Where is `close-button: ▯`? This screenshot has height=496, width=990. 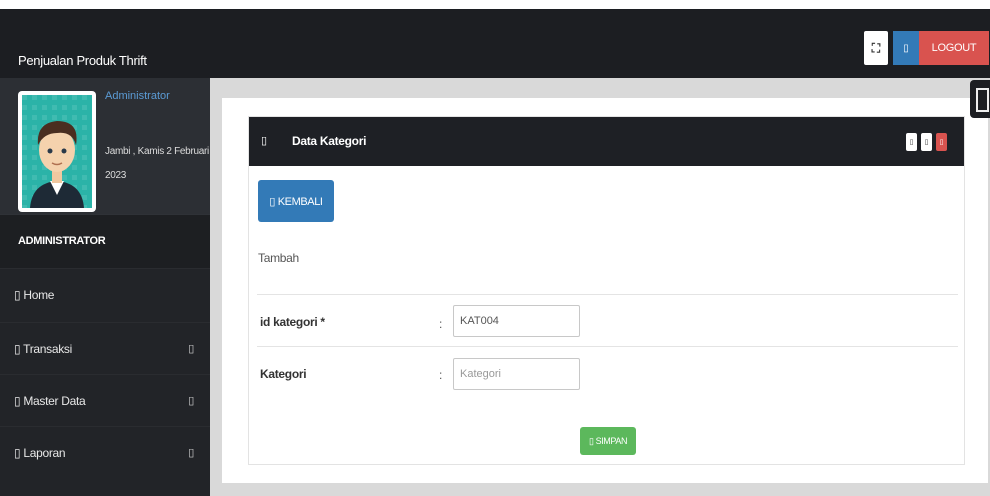 close-button: ▯ is located at coordinates (941, 142).